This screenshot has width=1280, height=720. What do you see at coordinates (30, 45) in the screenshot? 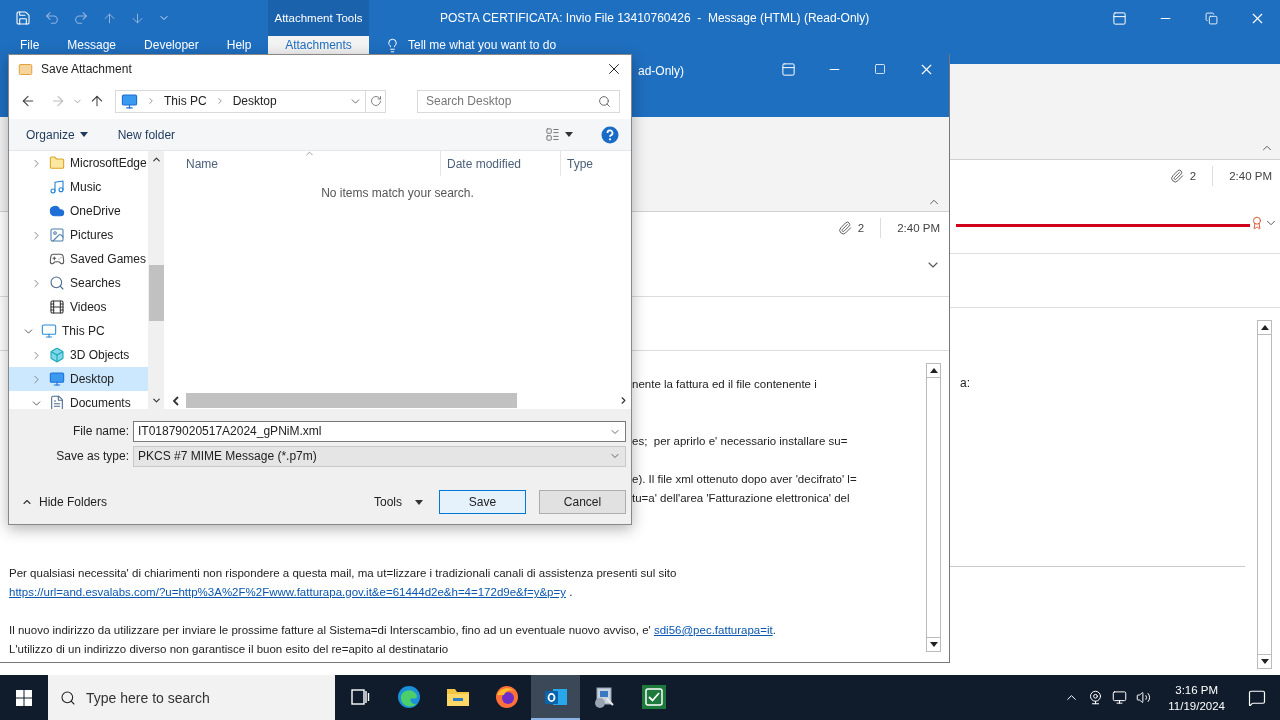
I see `ribbon-tab: File` at bounding box center [30, 45].